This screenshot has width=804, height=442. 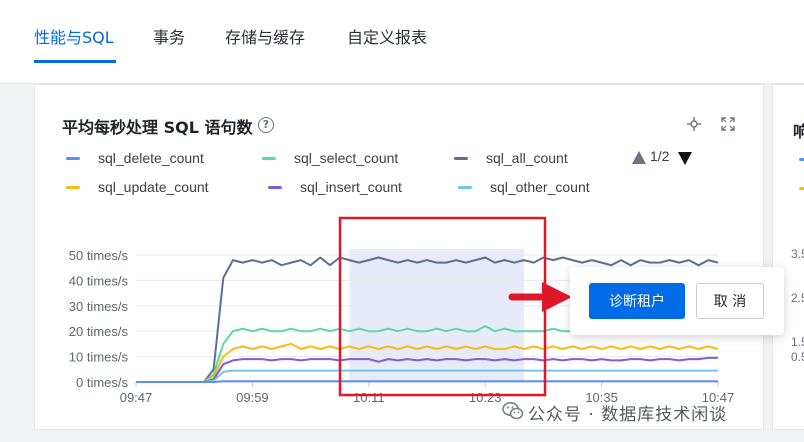 I want to click on y-tick-label: 20 times/s, so click(x=99, y=331).